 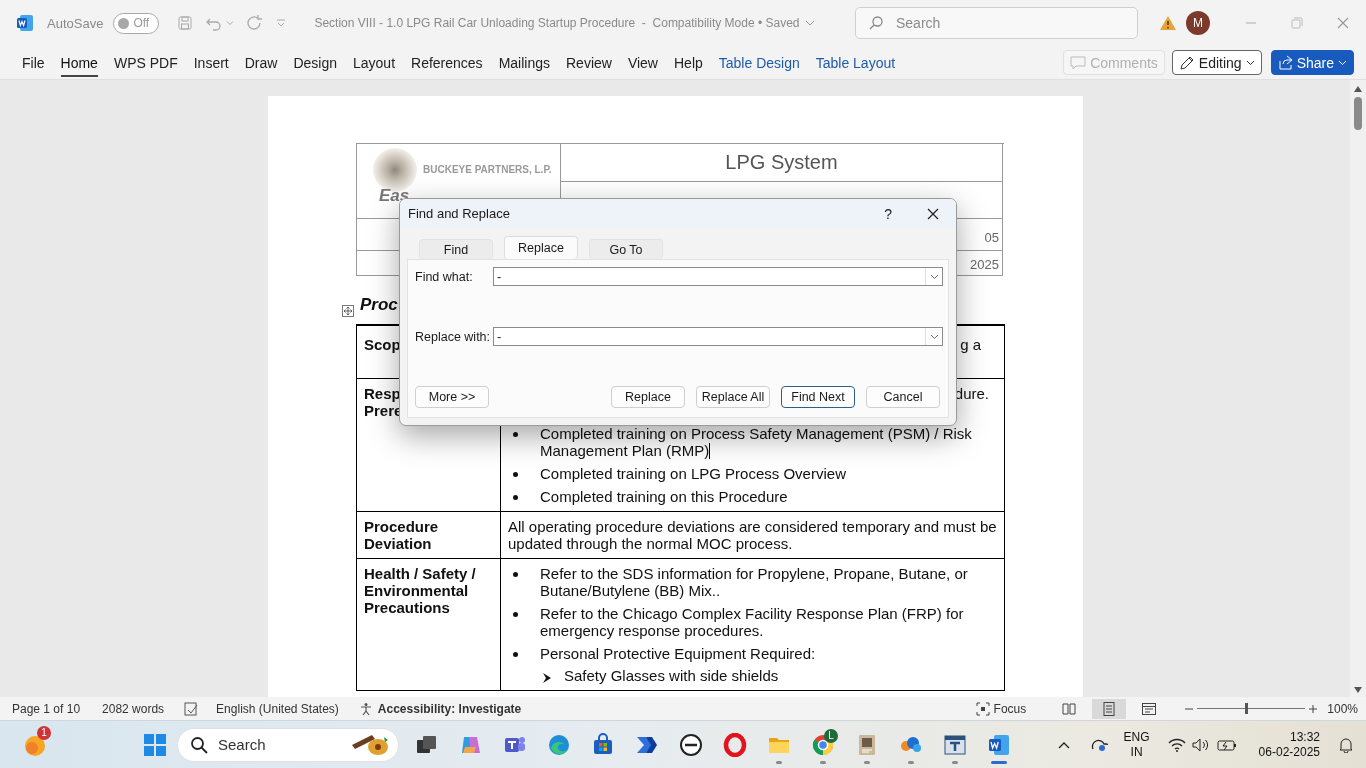 I want to click on circle-logo-icon, so click(x=691, y=744).